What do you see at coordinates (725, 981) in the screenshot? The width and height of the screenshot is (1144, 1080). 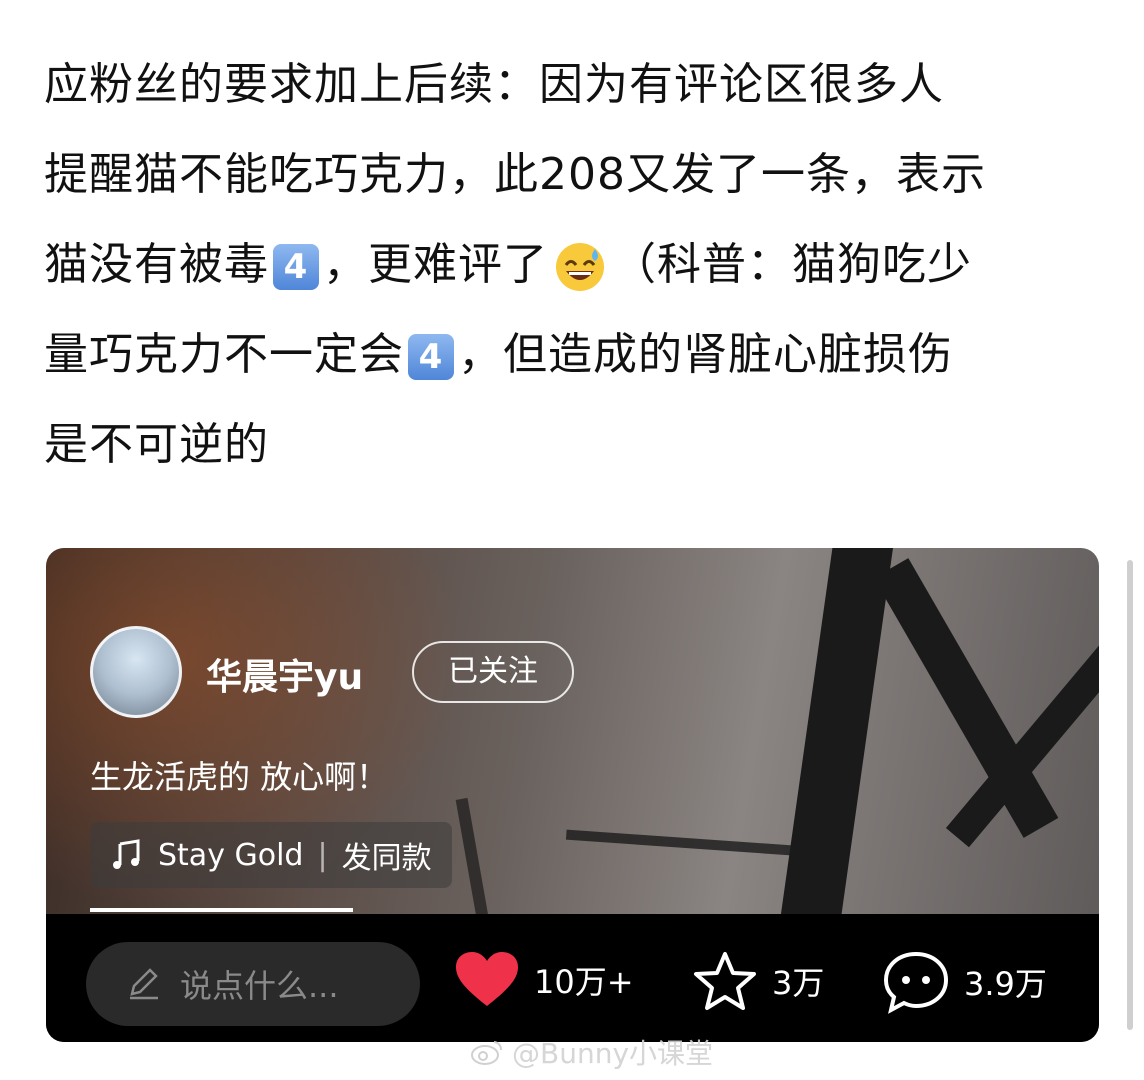 I see `star-icon` at bounding box center [725, 981].